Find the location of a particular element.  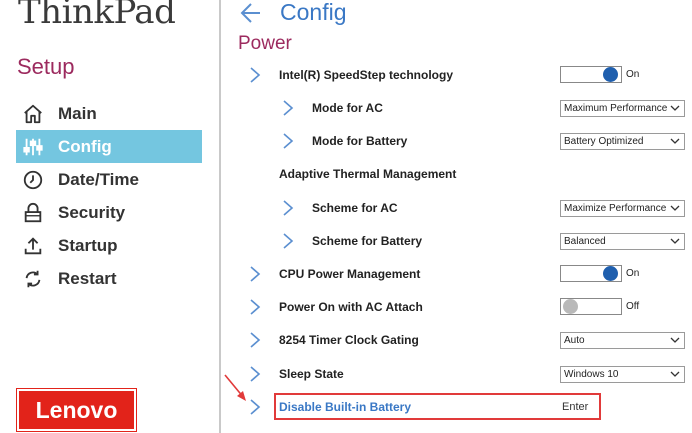

page-title: Config is located at coordinates (313, 12).